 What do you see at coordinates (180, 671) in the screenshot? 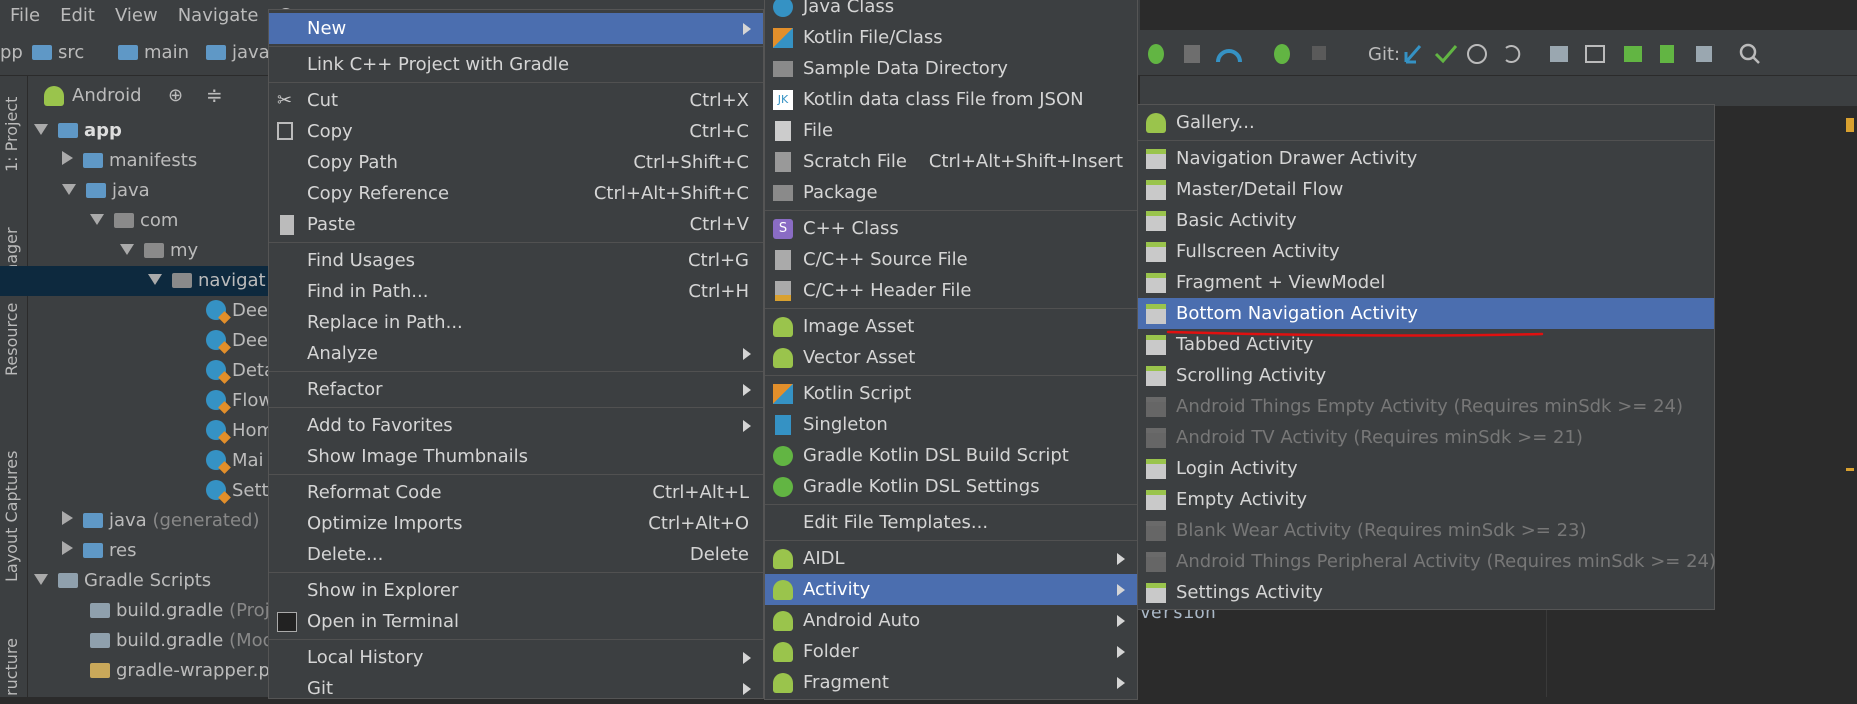
I see `tree-node-gradle-wrapper: gradle-wrapper.p` at bounding box center [180, 671].